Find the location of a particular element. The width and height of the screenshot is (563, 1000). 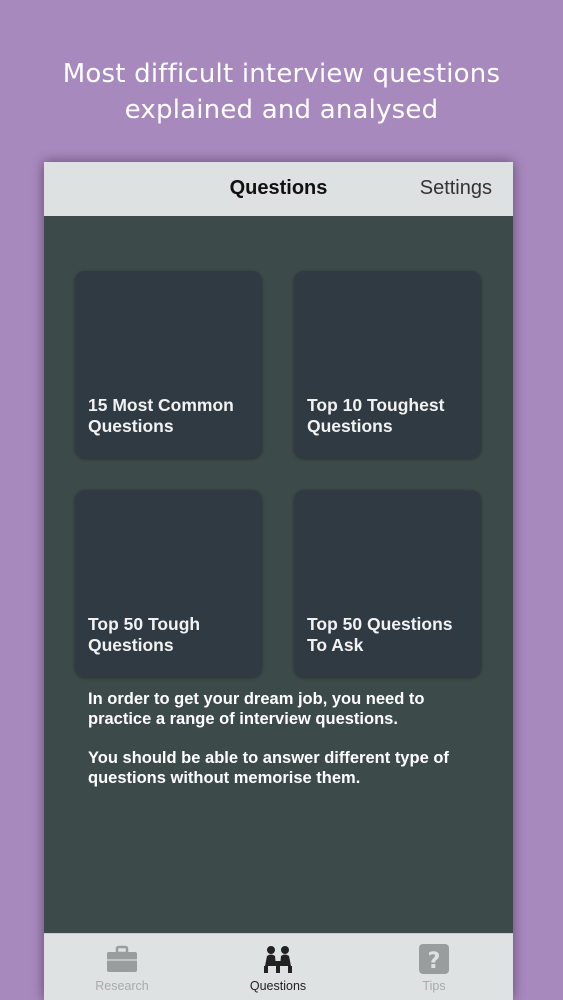

tile-label: 15 Most Common Questions is located at coordinates (161, 415).